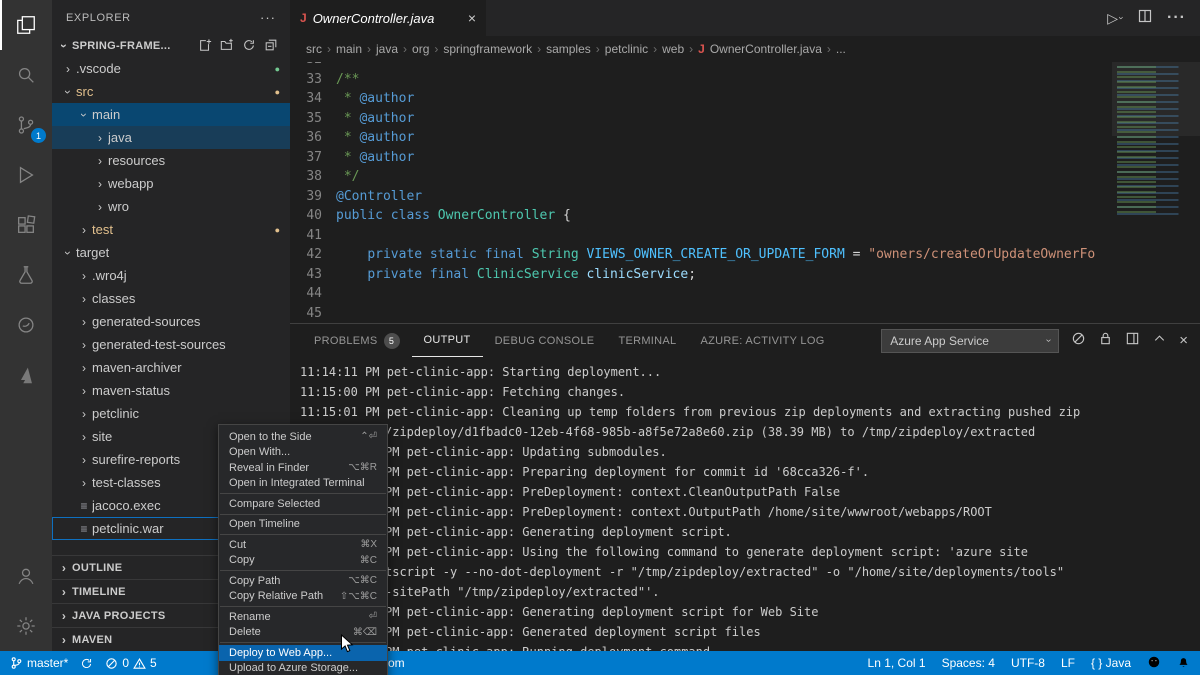 This screenshot has height=675, width=1200. I want to click on close-icon: ×, so click(472, 18).